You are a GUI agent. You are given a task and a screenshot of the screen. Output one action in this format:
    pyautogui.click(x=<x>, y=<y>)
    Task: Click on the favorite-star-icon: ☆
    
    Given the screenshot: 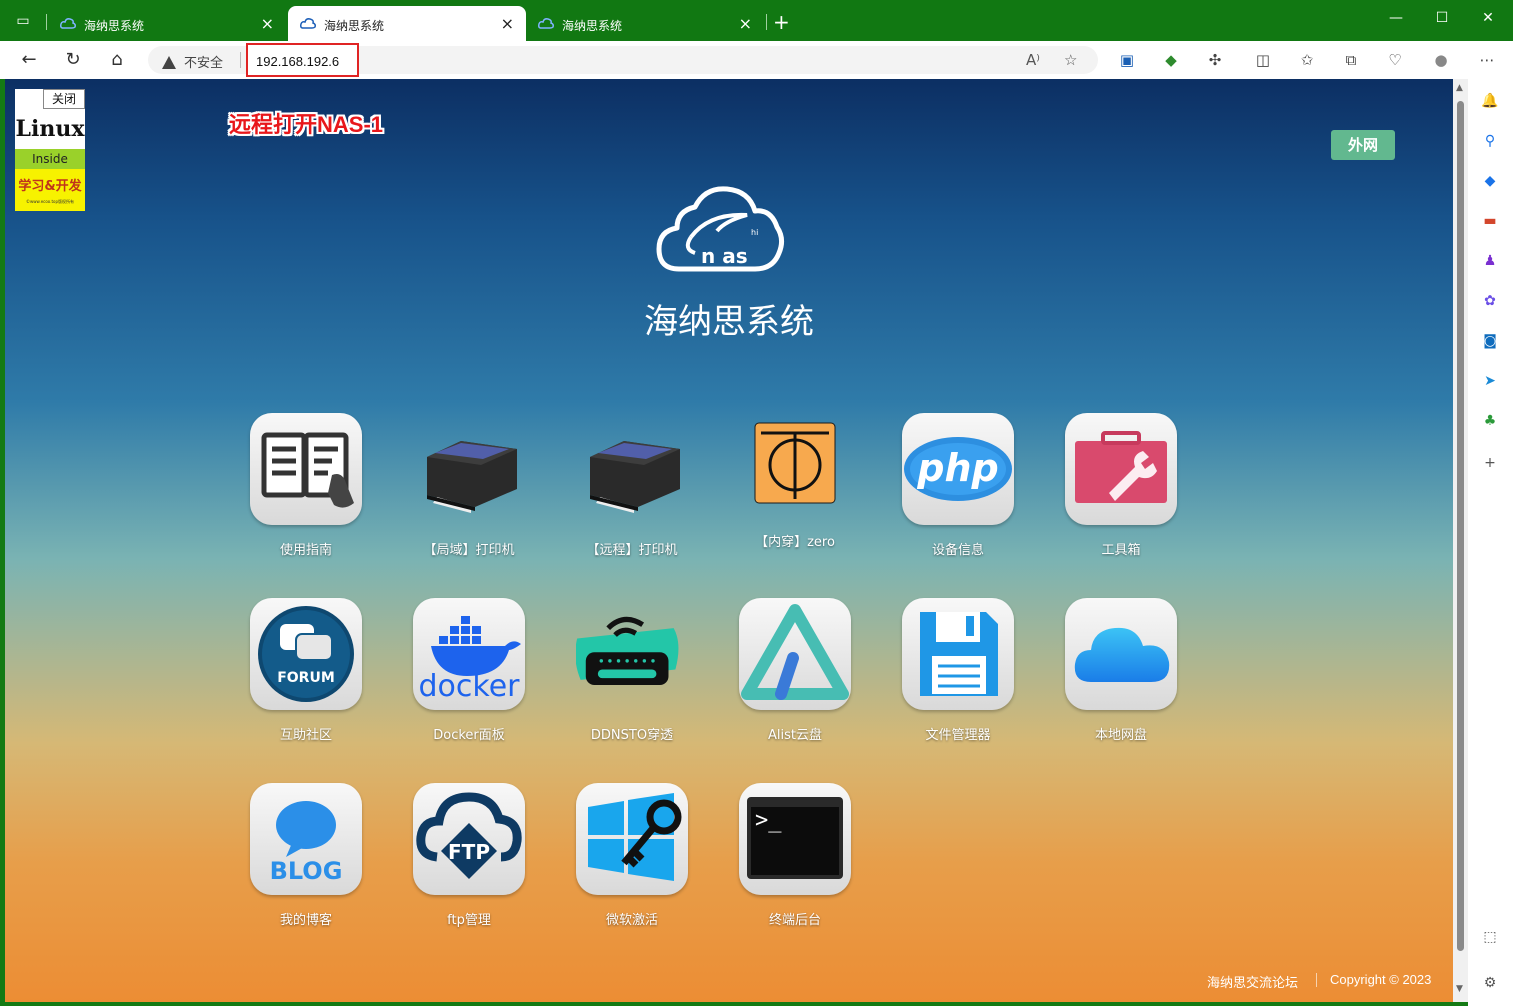 What is the action you would take?
    pyautogui.click(x=1070, y=60)
    